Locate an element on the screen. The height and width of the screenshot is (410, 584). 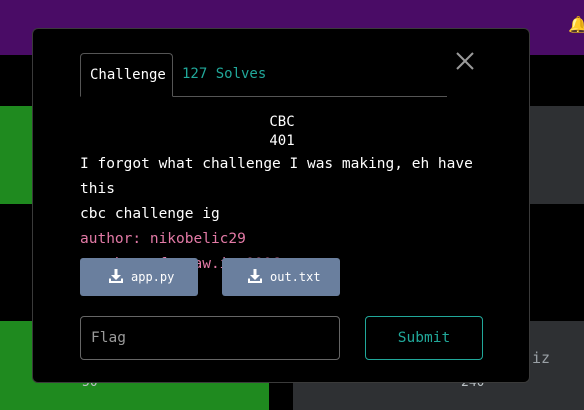
challenge-author: author: nikobelic29 is located at coordinates (163, 239).